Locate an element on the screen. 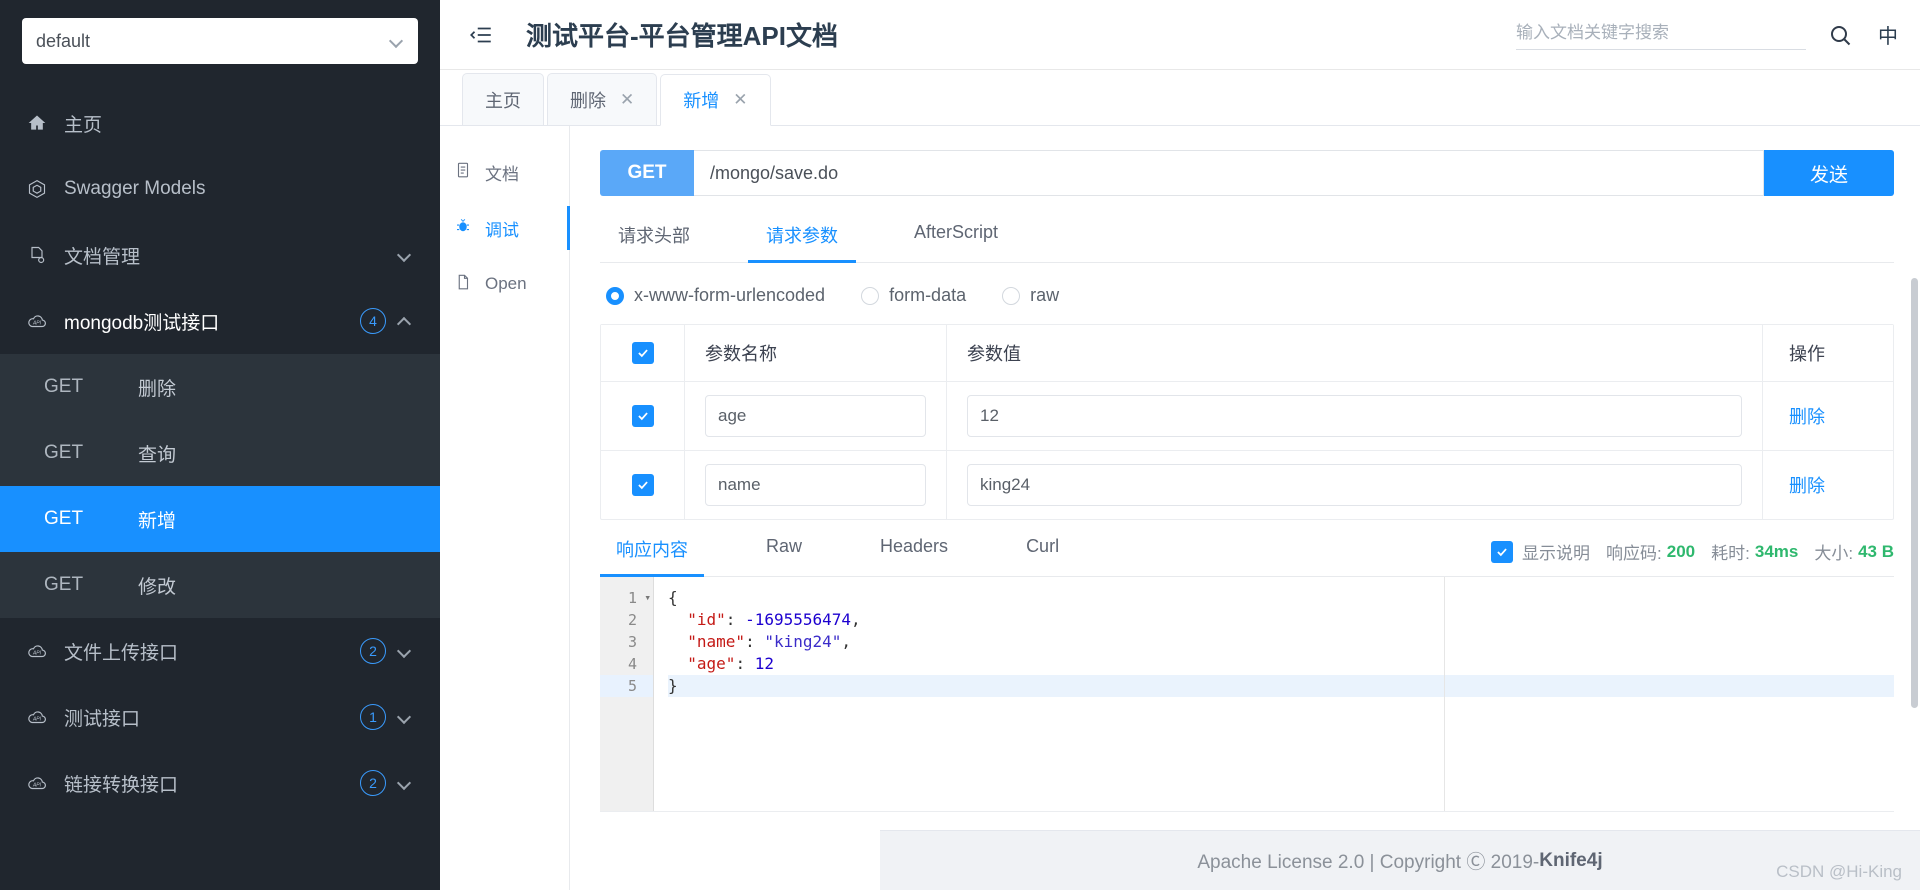 This screenshot has height=890, width=1920. response-tab-headers: Headers is located at coordinates (914, 556).